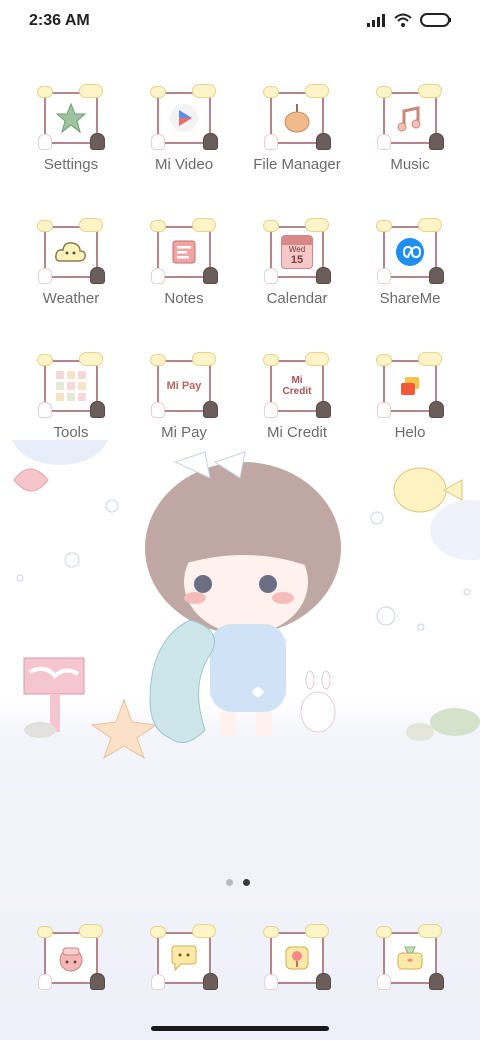  I want to click on status-bar: 2:36 AM, so click(240, 22).